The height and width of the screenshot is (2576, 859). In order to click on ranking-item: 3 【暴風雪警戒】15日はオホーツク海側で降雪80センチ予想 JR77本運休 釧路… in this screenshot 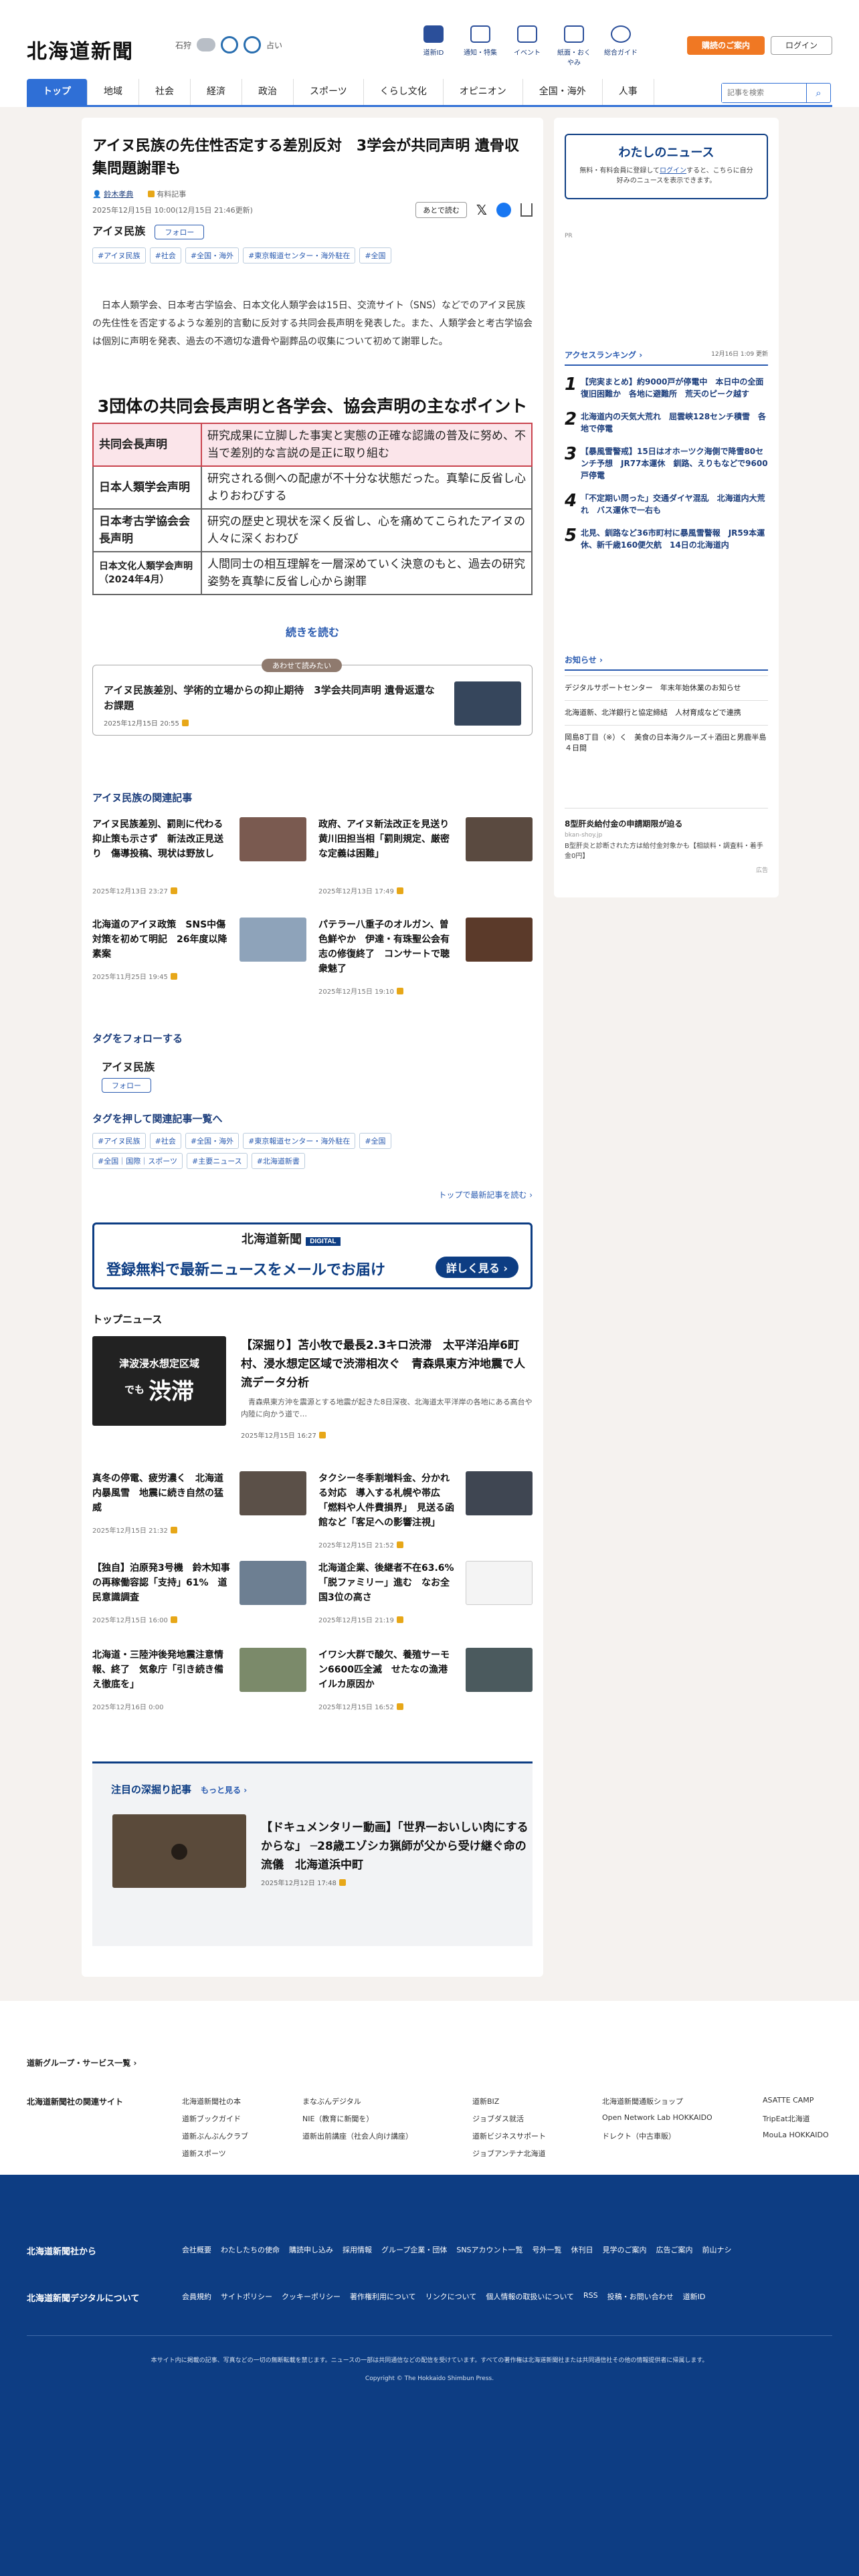, I will do `click(666, 463)`.